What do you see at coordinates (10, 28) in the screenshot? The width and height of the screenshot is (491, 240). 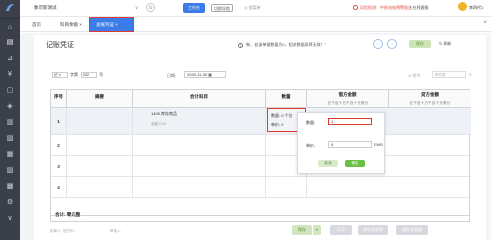 I see `home-icon: ⌂` at bounding box center [10, 28].